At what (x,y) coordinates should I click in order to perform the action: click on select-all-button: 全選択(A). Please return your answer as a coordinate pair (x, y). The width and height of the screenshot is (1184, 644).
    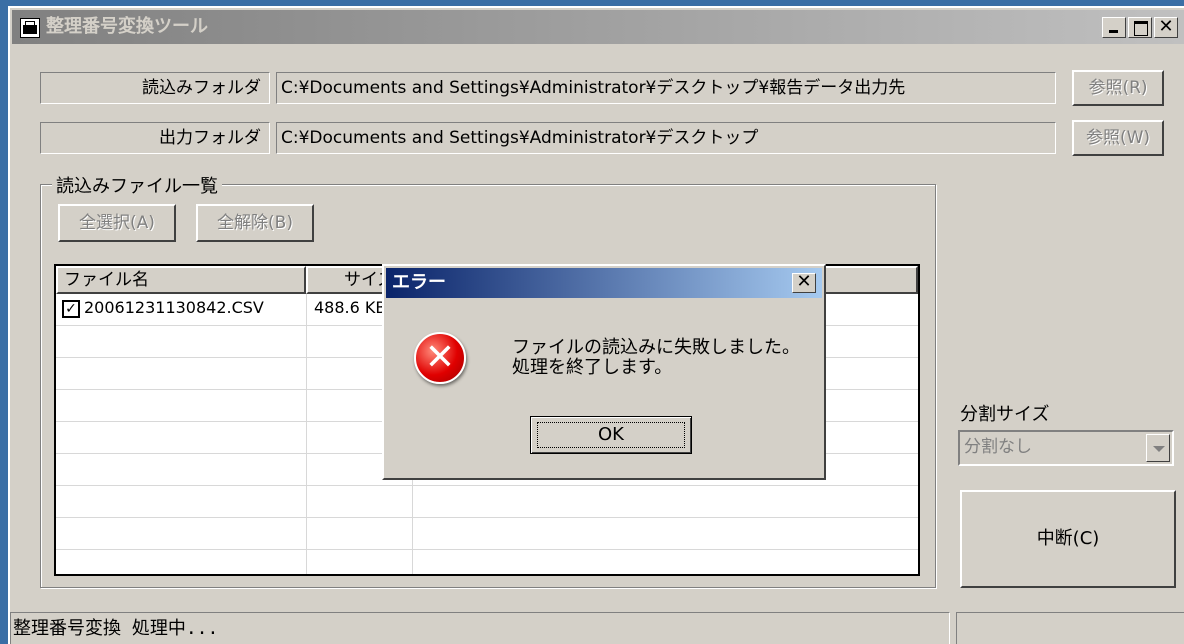
    Looking at the image, I should click on (117, 223).